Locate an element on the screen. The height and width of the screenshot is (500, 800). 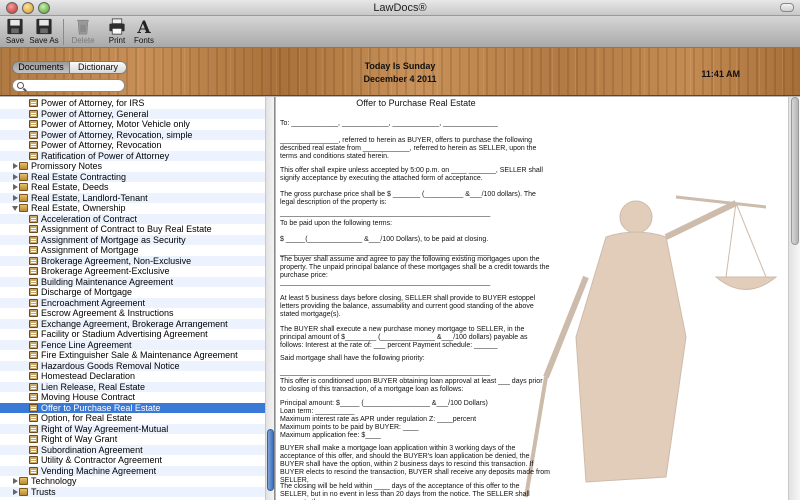
tree-item: Power of Attorney, General is located at coordinates (132, 113).